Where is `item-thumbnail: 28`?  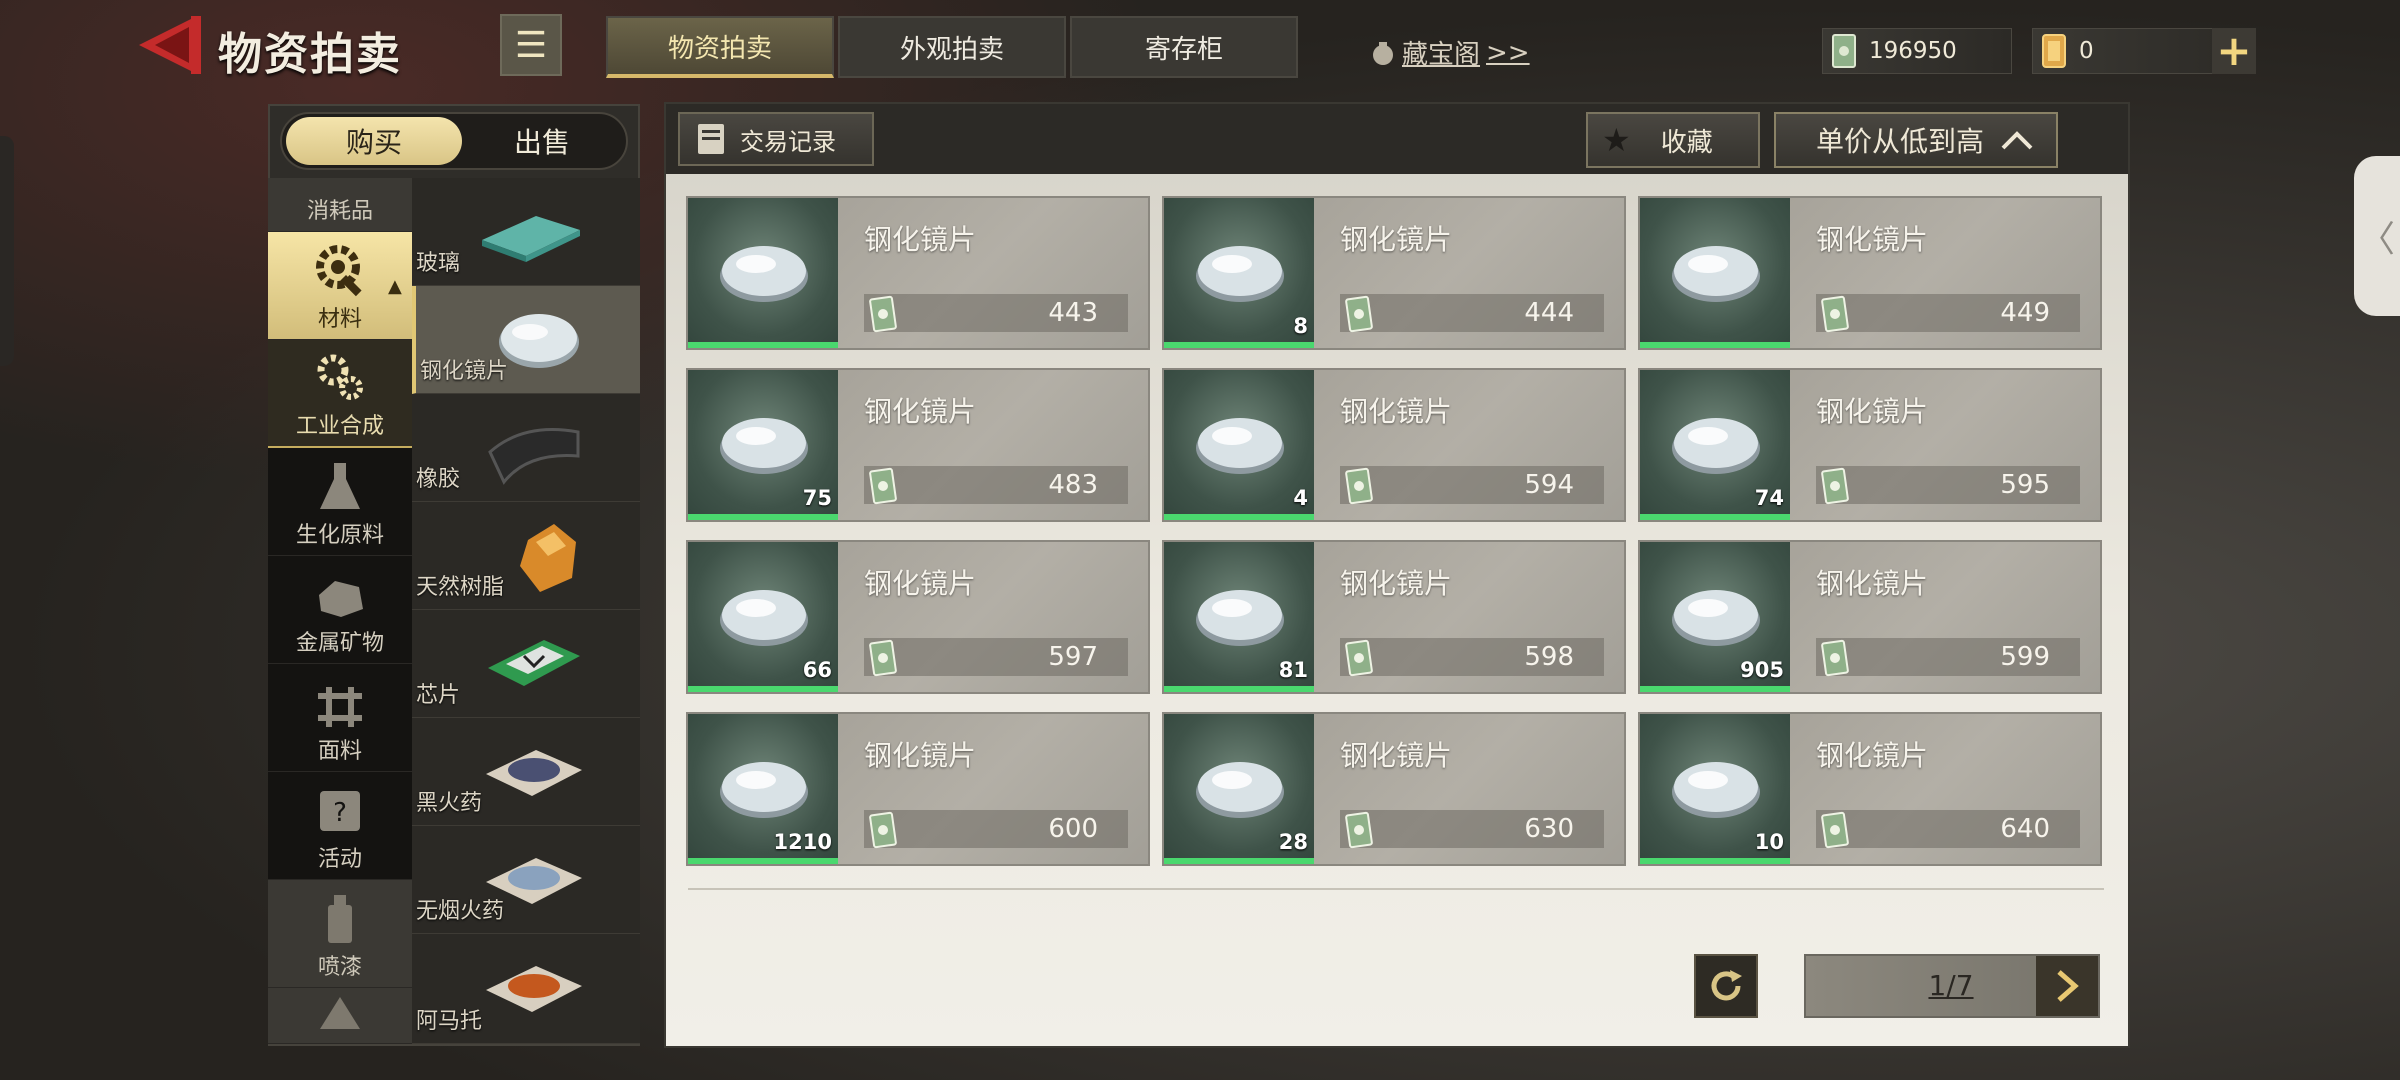
item-thumbnail: 28 is located at coordinates (1239, 789).